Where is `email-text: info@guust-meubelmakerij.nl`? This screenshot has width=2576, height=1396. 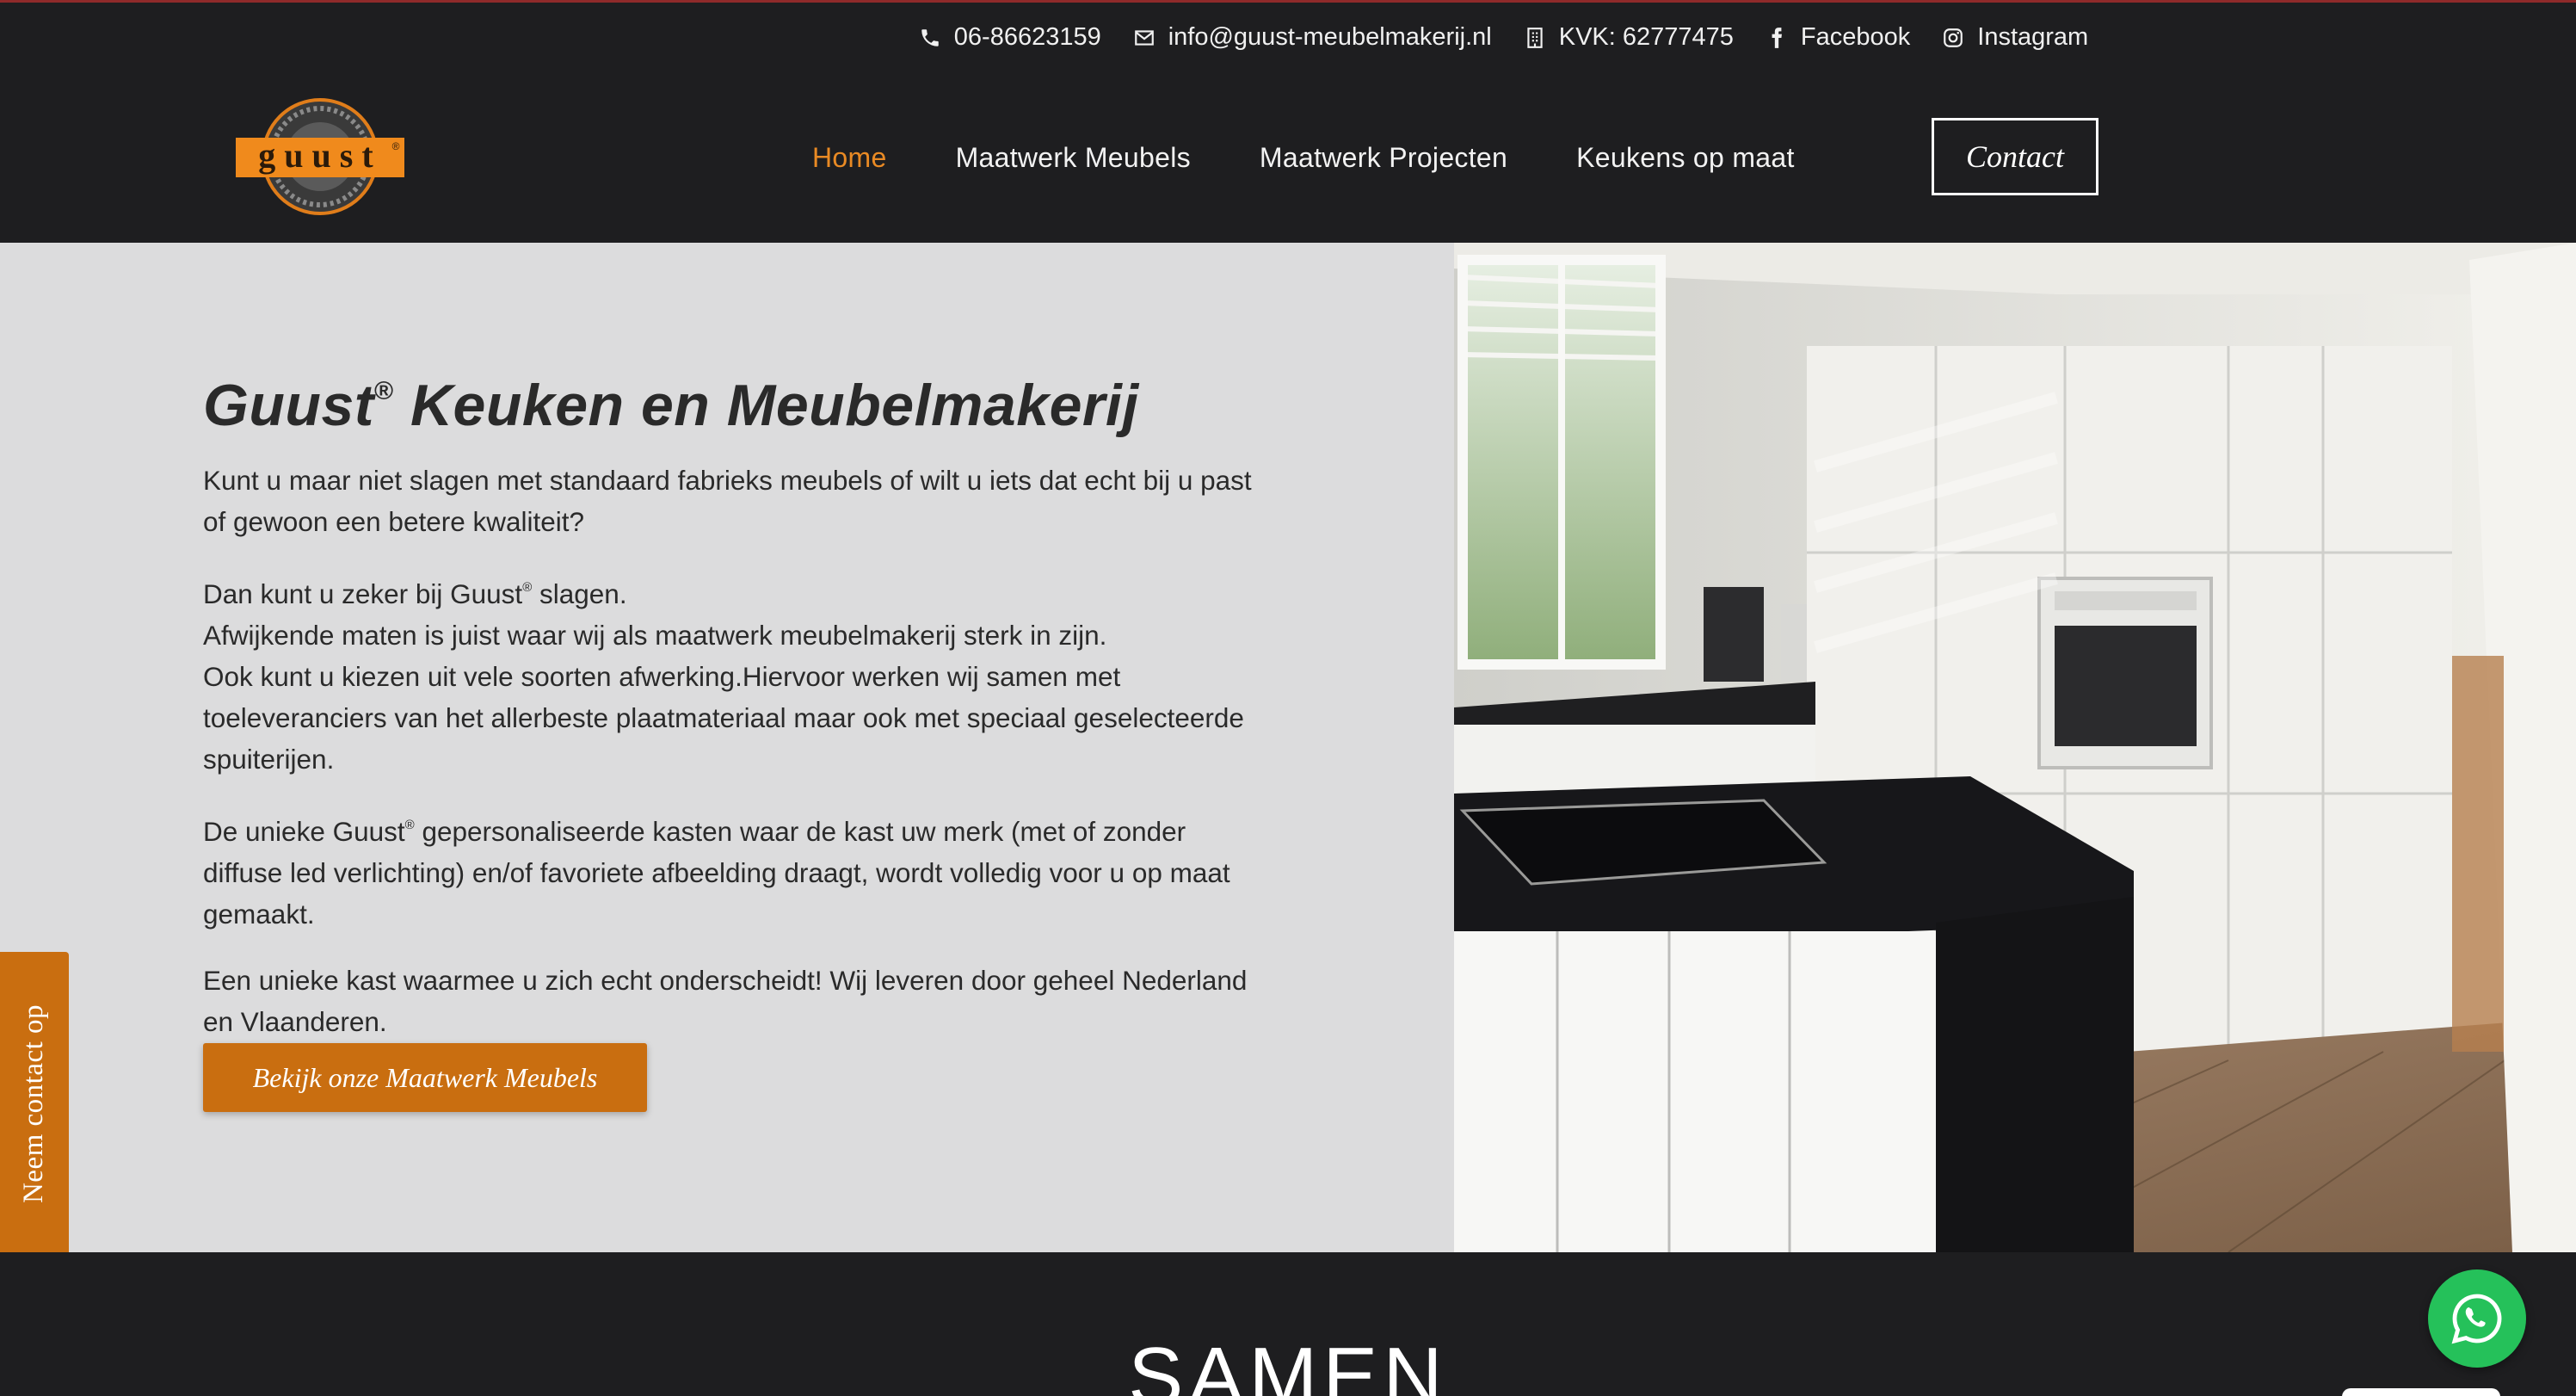
email-text: info@guust-meubelmakerij.nl is located at coordinates (1330, 37).